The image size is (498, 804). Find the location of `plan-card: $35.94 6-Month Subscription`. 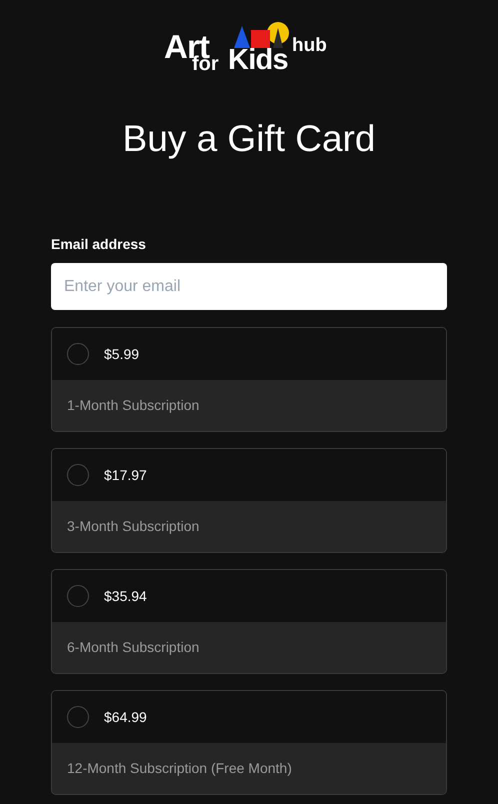

plan-card: $35.94 6-Month Subscription is located at coordinates (249, 621).